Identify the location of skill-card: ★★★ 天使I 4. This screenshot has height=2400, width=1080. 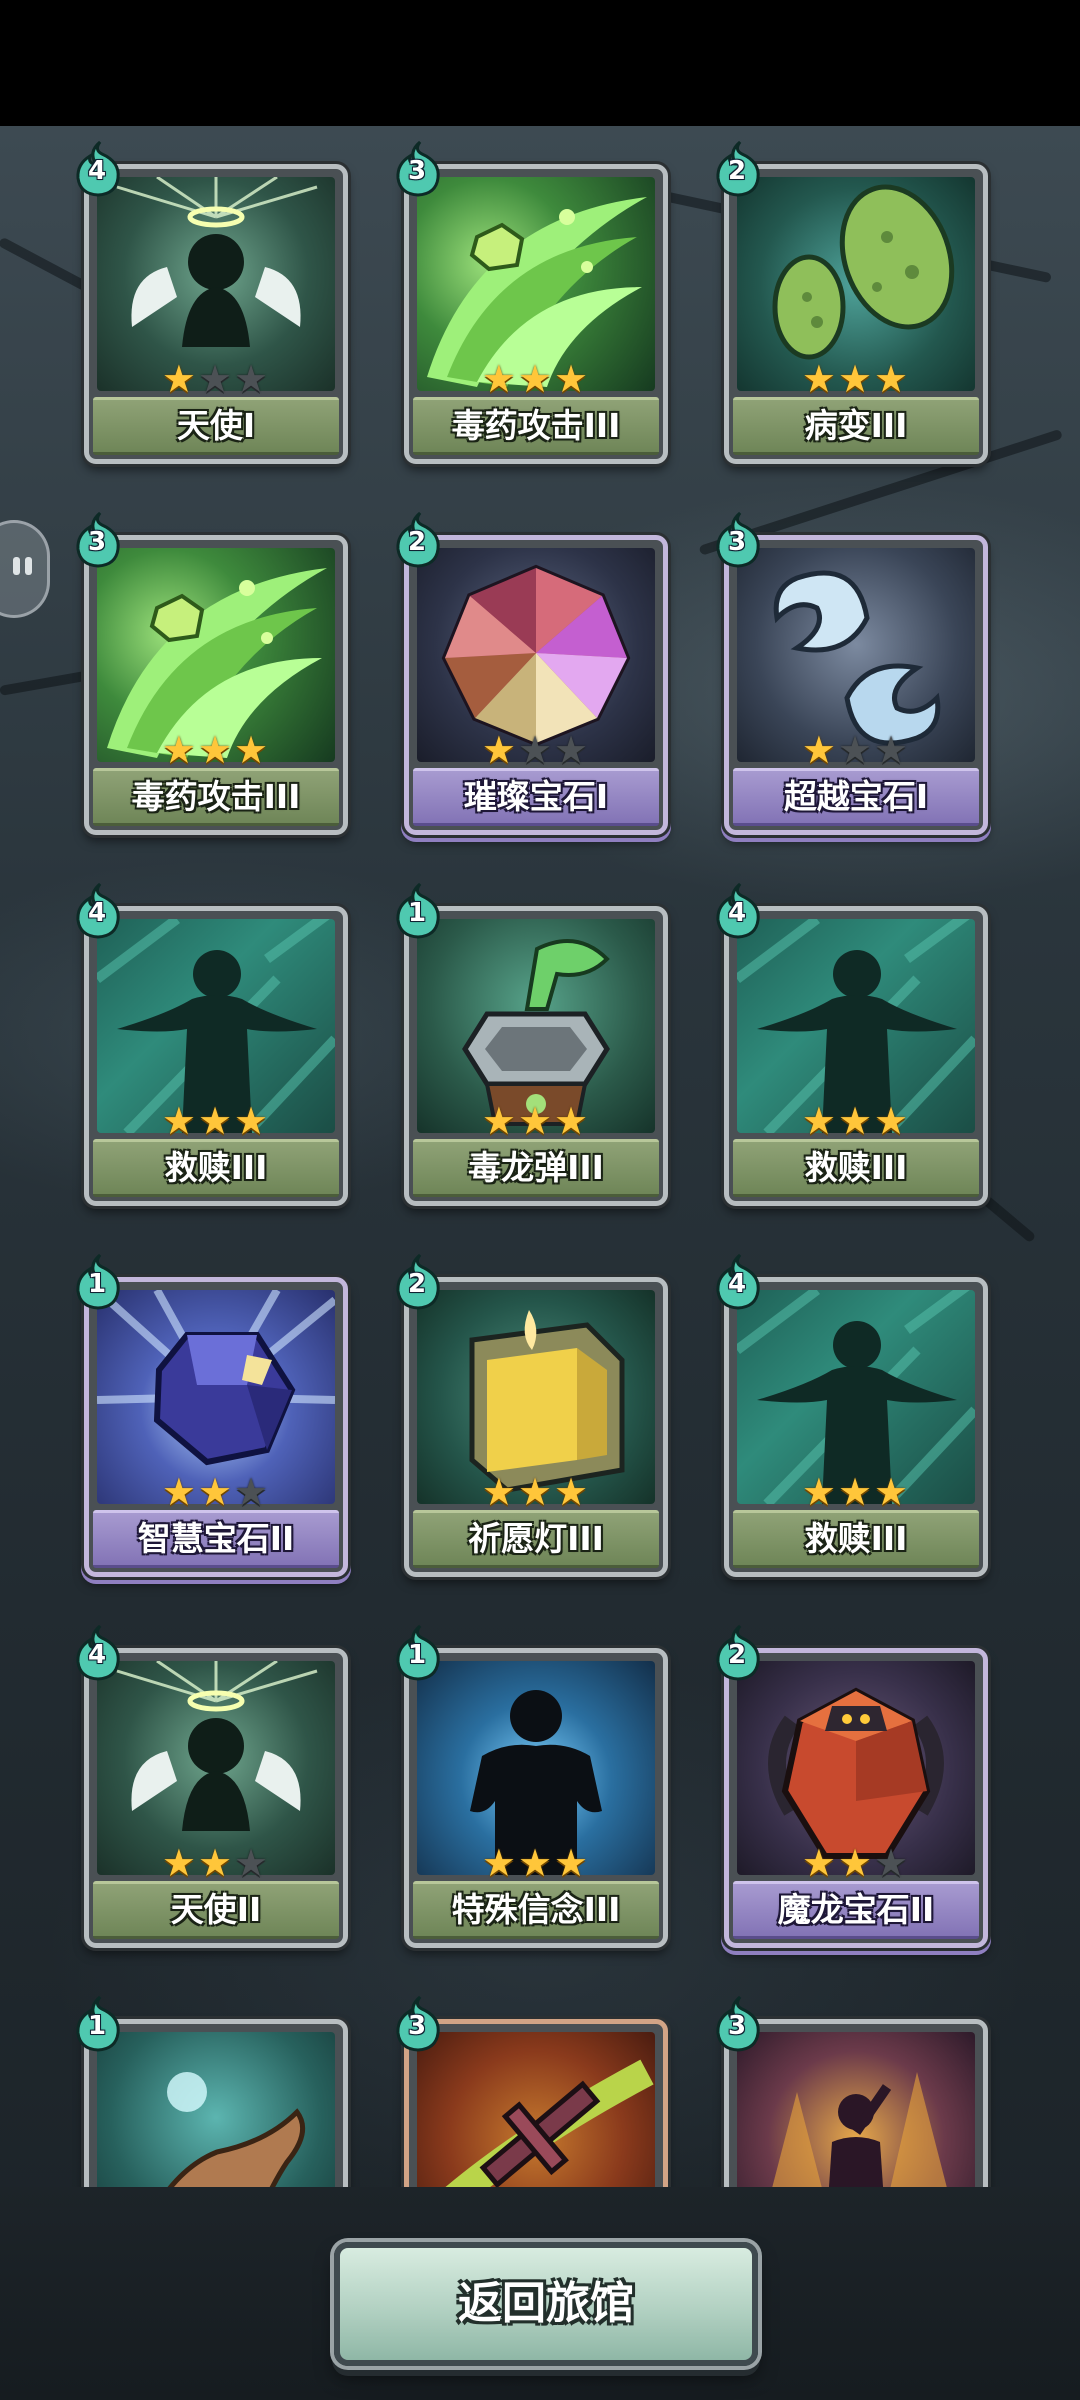
(211, 302).